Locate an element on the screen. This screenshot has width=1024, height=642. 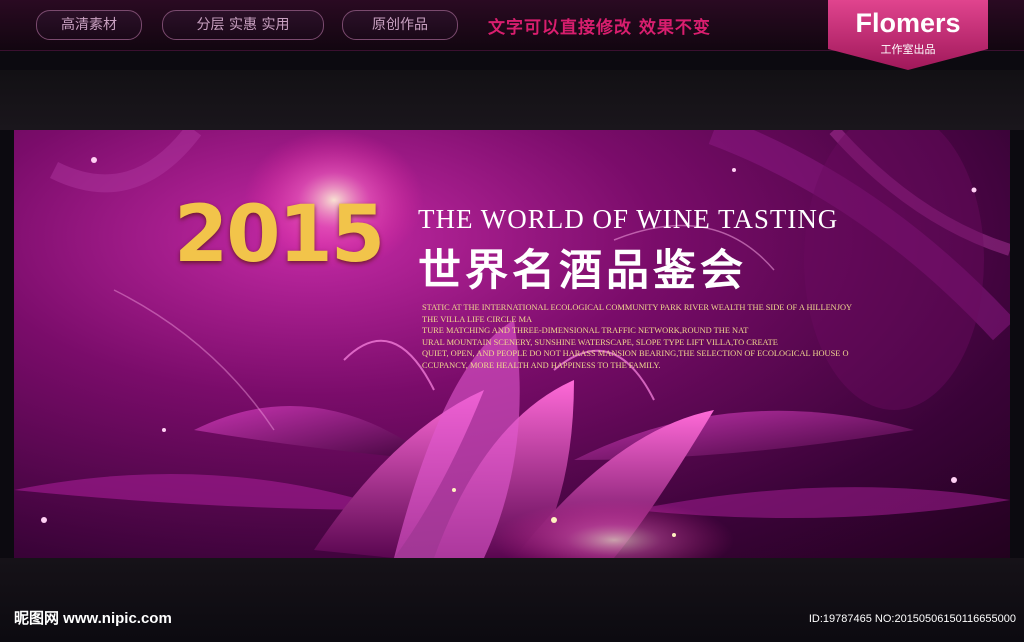
banner-year: 2015 is located at coordinates (279, 235).